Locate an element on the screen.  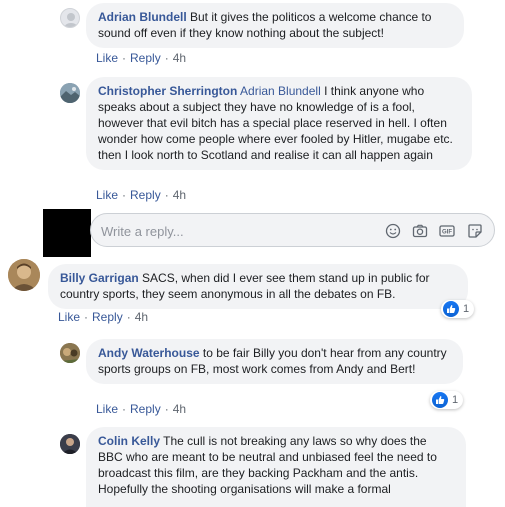
gif-icon: GIF is located at coordinates (447, 231).